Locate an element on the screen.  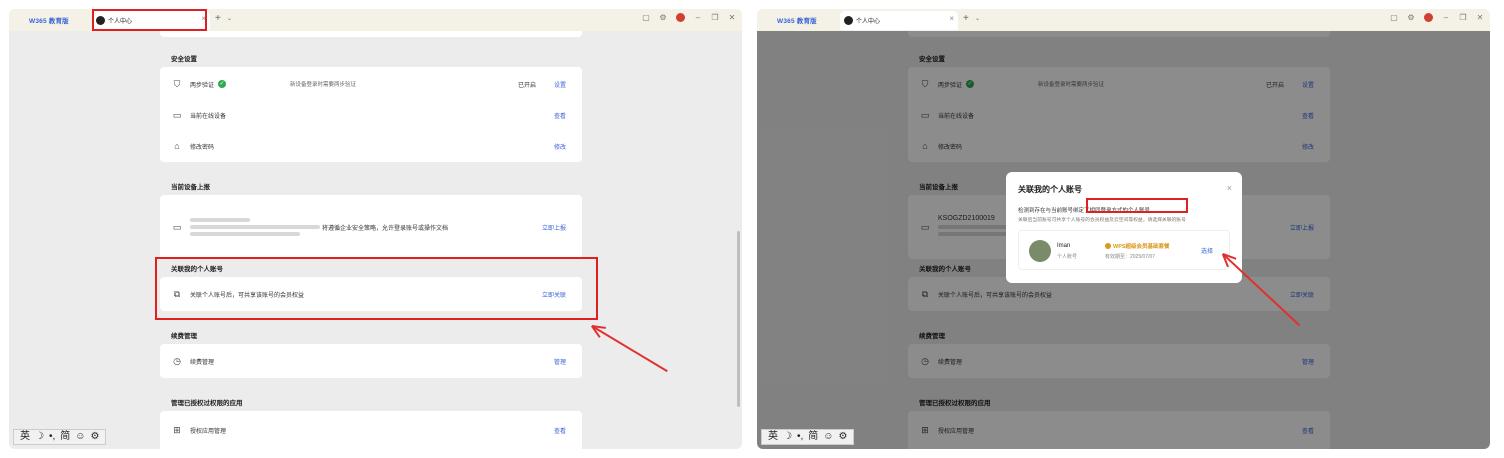
security-title: 安全设置 is located at coordinates (184, 59).